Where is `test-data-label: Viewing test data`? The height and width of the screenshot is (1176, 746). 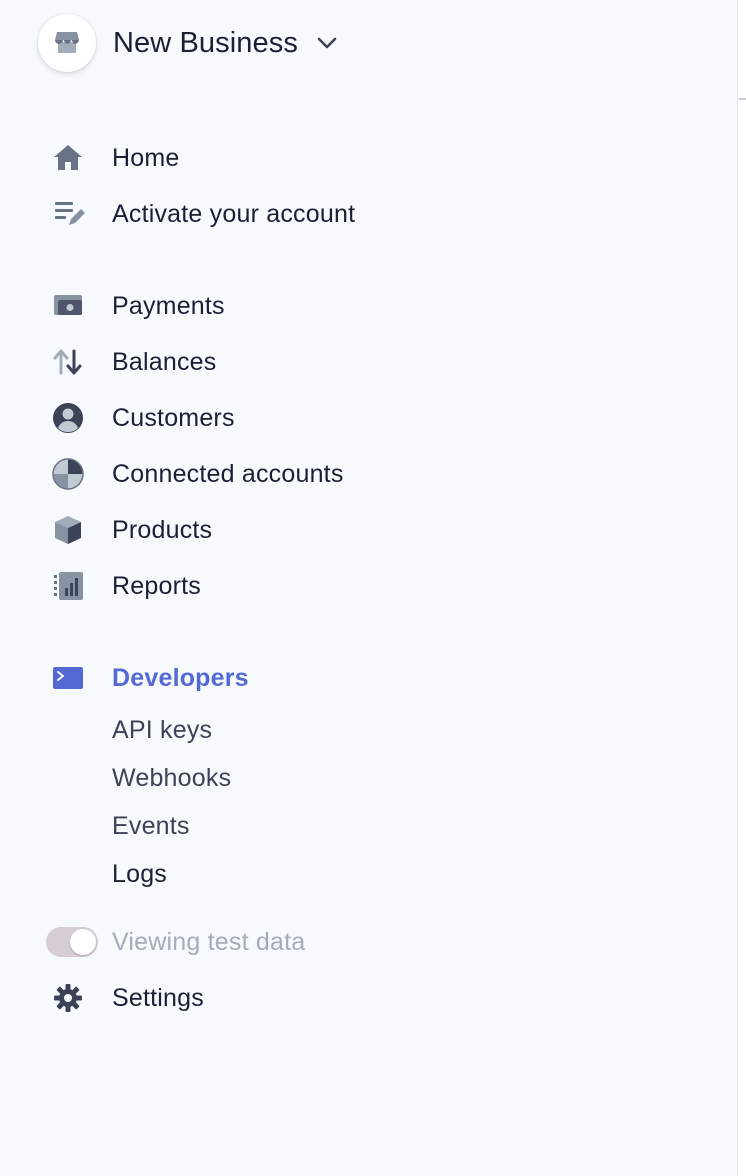
test-data-label: Viewing test data is located at coordinates (209, 941).